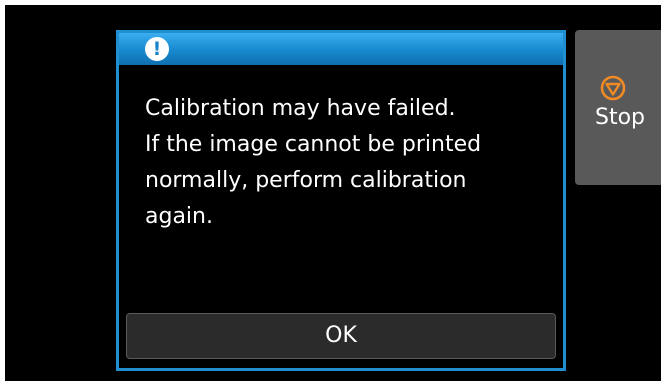 The height and width of the screenshot is (385, 666). I want to click on ok-button: OK, so click(341, 336).